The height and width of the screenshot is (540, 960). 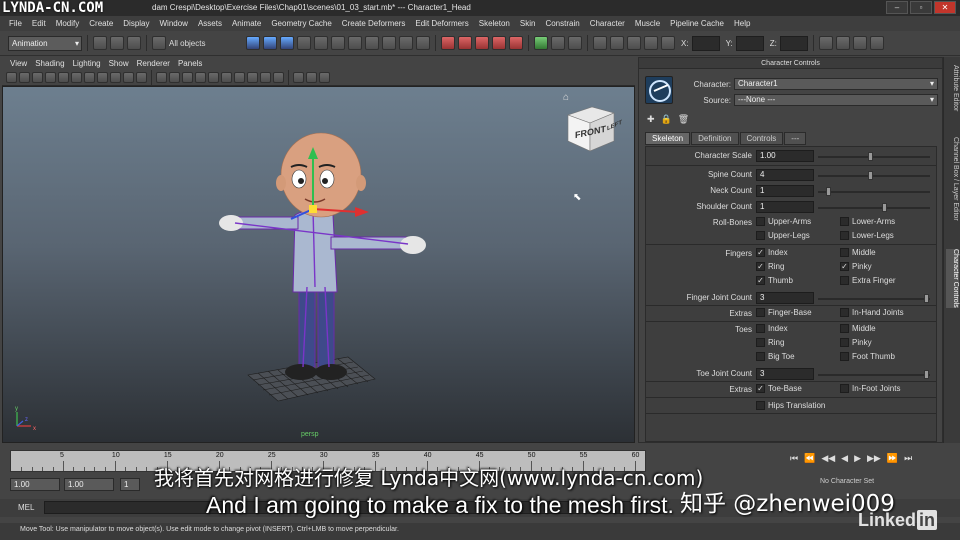 What do you see at coordinates (89, 77) in the screenshot?
I see `resolution-gate-icon` at bounding box center [89, 77].